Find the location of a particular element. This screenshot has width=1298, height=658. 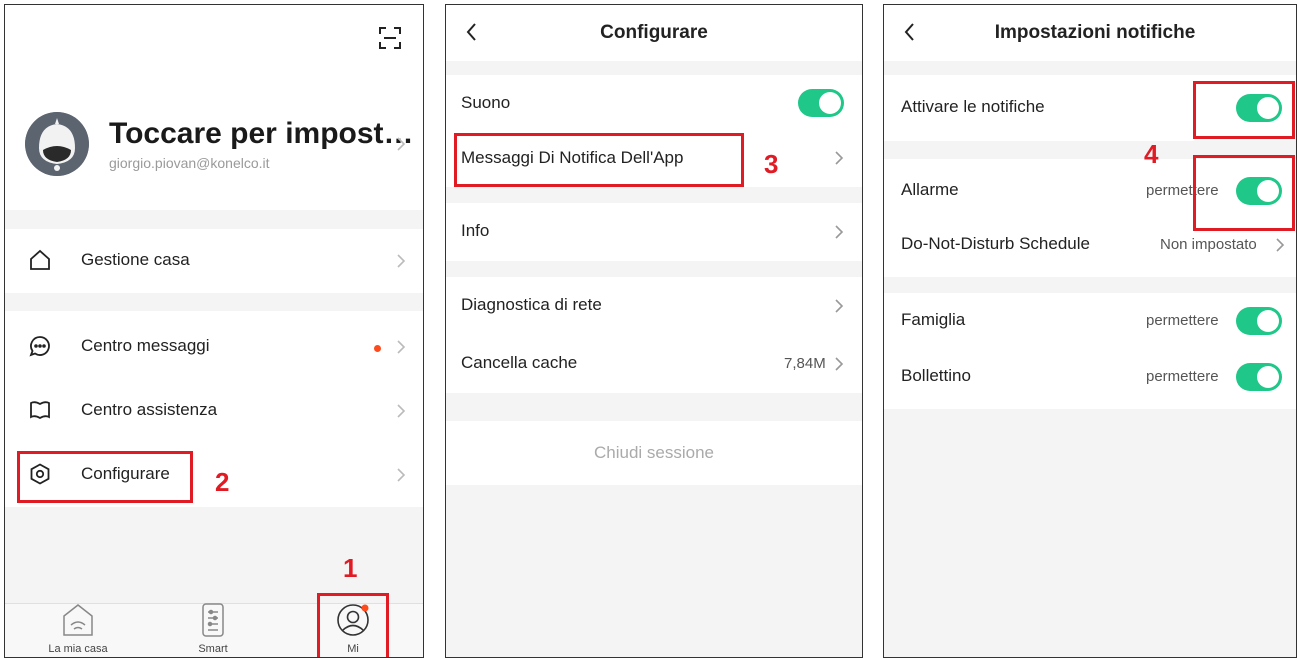

nav-header: Impostazioni notifiche is located at coordinates (1090, 33).